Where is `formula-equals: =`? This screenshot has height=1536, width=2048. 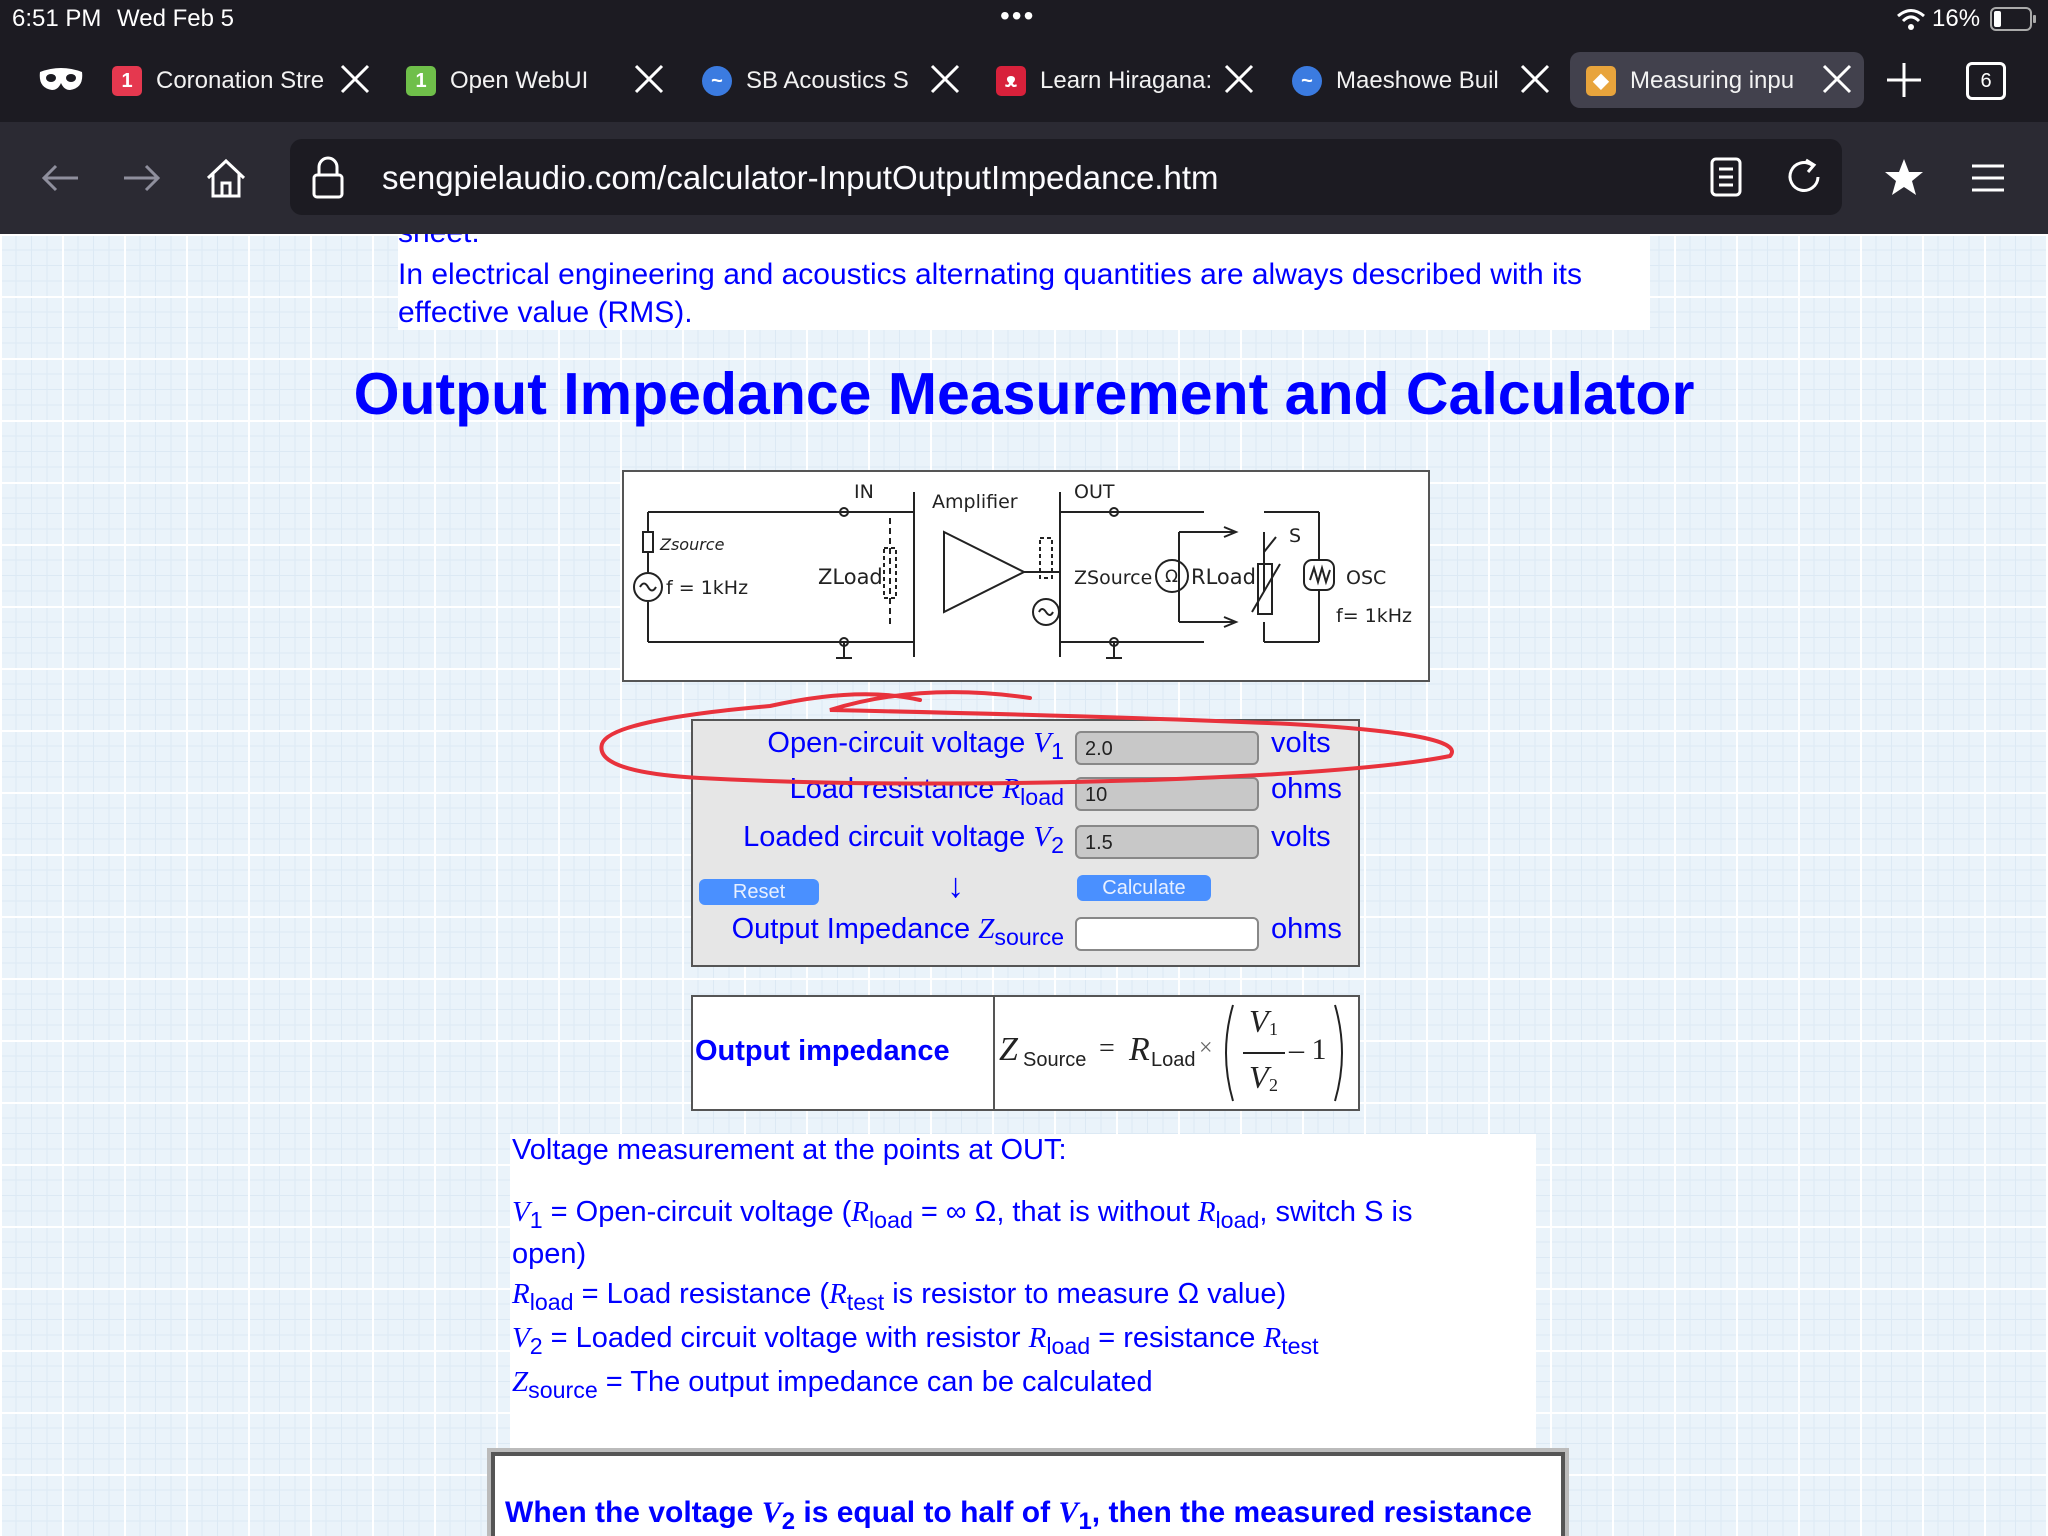 formula-equals: = is located at coordinates (1107, 1048).